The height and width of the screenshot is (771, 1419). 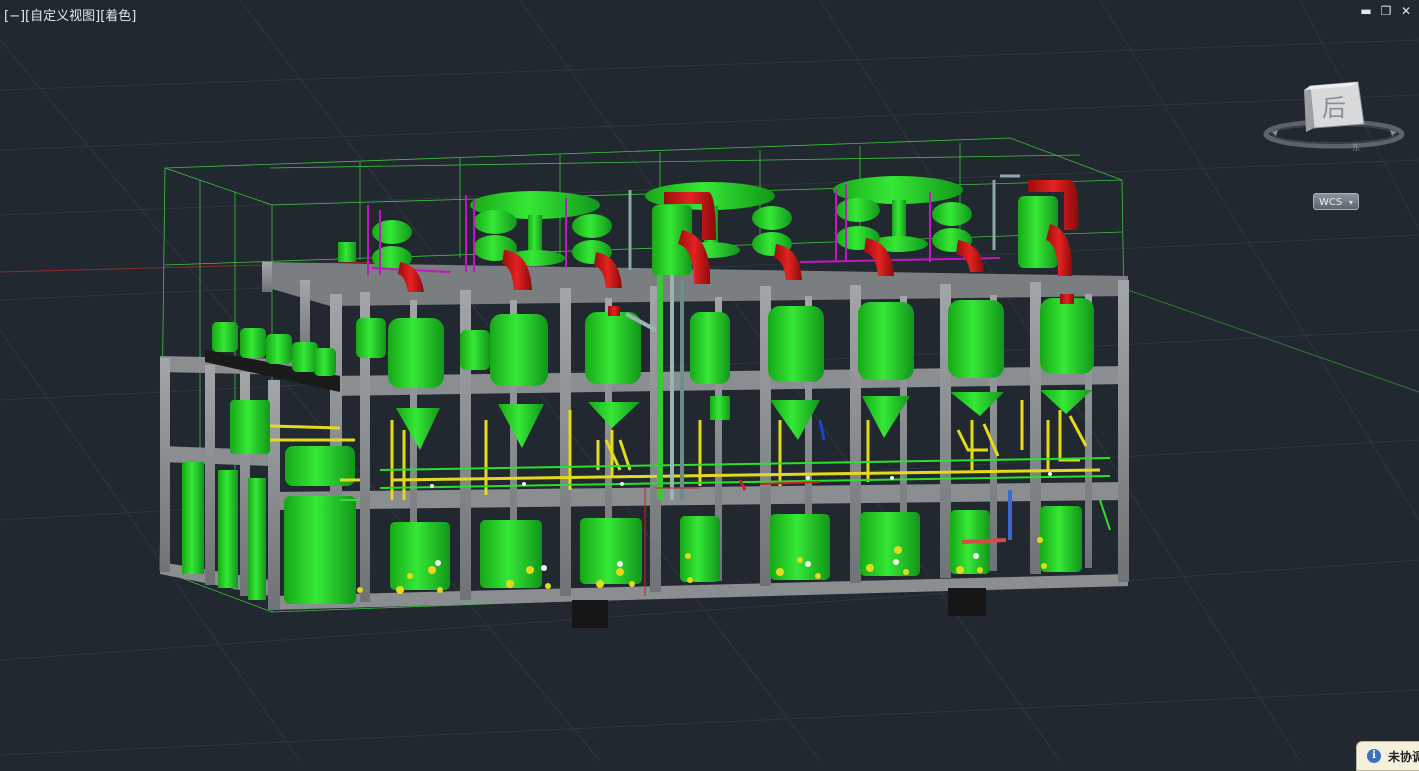 I want to click on viewcube-face-label: 后, so click(x=1334, y=108).